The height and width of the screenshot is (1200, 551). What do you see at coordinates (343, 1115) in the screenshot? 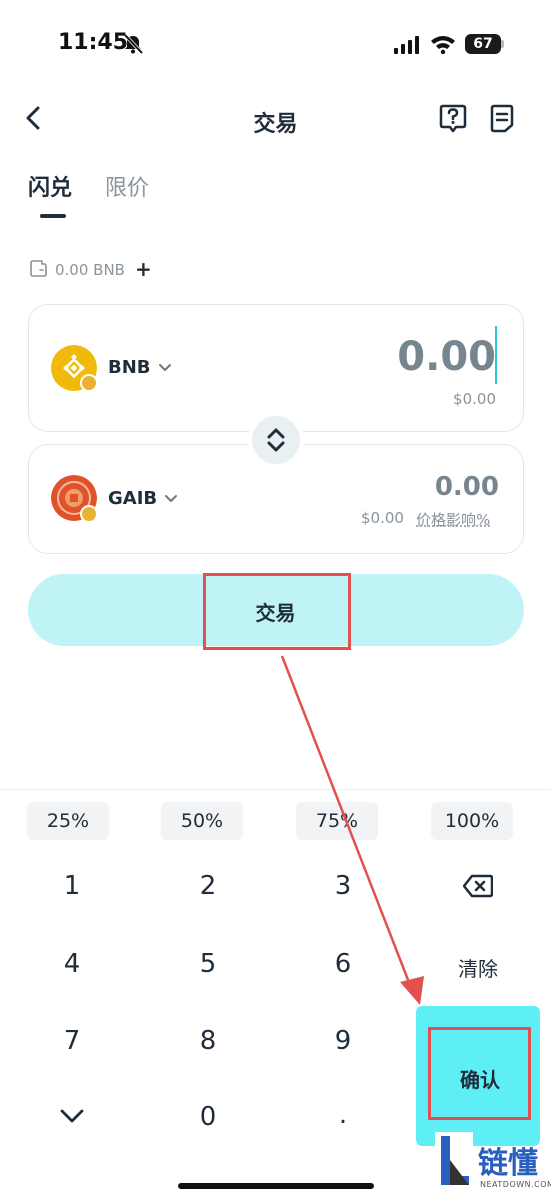
I see `key-decimal: .` at bounding box center [343, 1115].